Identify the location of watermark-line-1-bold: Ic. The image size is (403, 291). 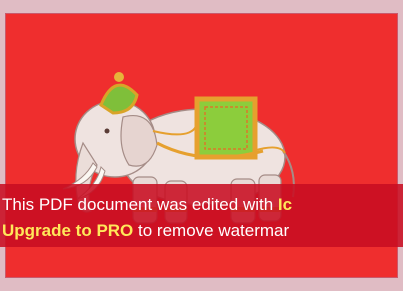
(285, 204).